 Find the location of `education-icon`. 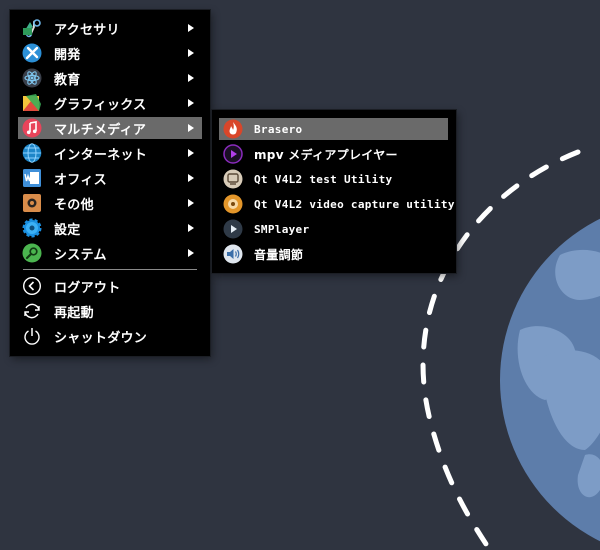

education-icon is located at coordinates (32, 78).